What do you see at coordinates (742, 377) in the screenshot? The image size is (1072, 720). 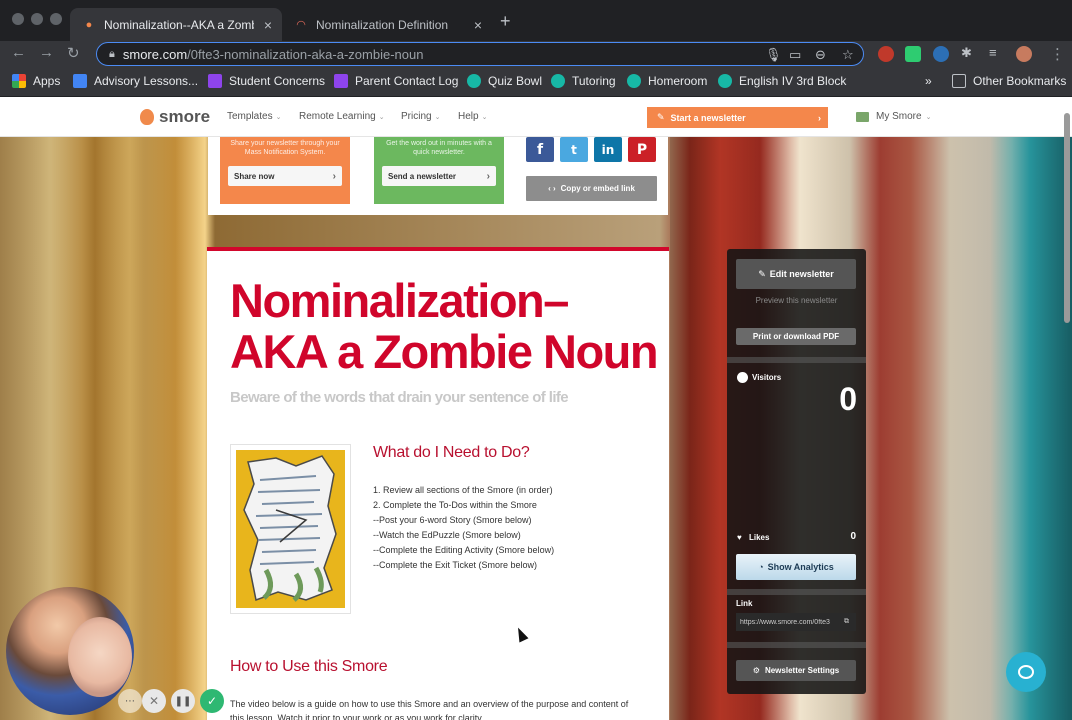 I see `eye-icon` at bounding box center [742, 377].